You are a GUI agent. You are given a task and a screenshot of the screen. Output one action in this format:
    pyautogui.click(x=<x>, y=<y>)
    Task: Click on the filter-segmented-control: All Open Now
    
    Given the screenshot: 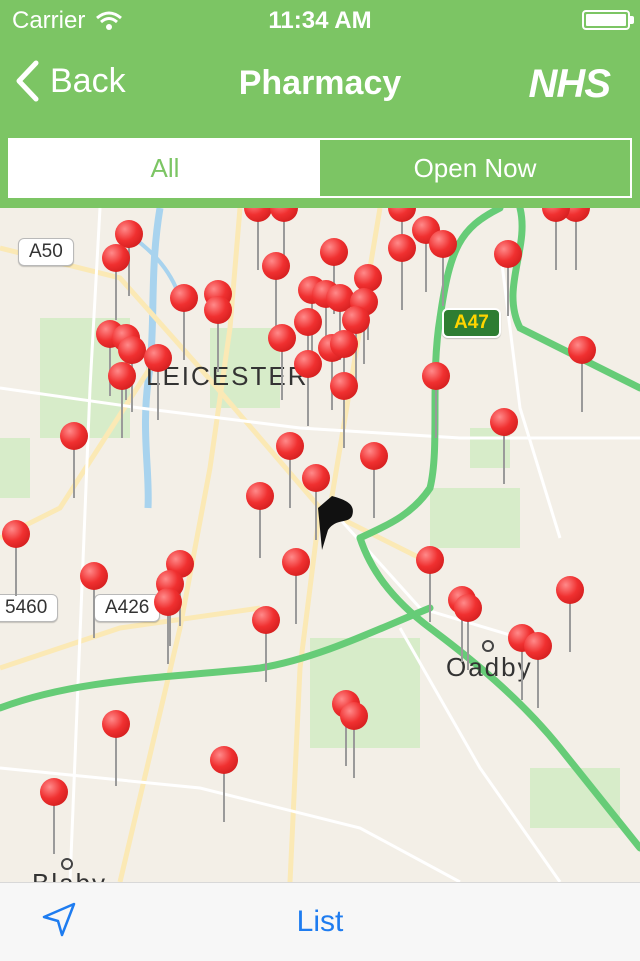 What is the action you would take?
    pyautogui.click(x=320, y=168)
    